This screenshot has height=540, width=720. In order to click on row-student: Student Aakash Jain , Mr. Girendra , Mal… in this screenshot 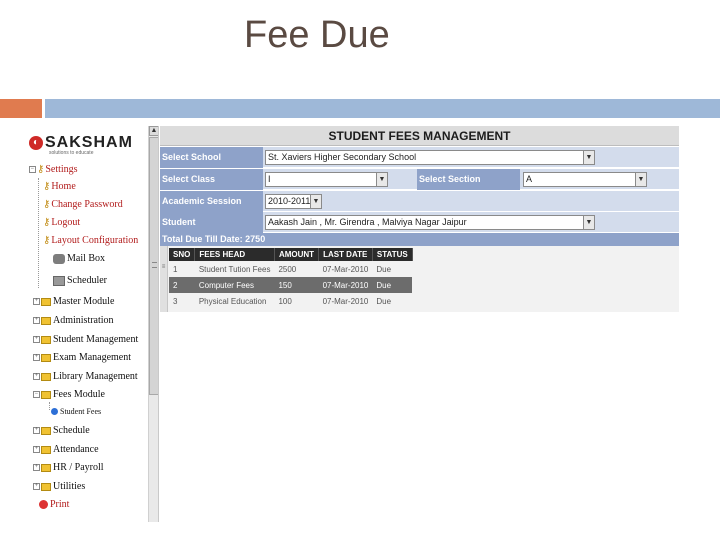, I will do `click(419, 222)`.